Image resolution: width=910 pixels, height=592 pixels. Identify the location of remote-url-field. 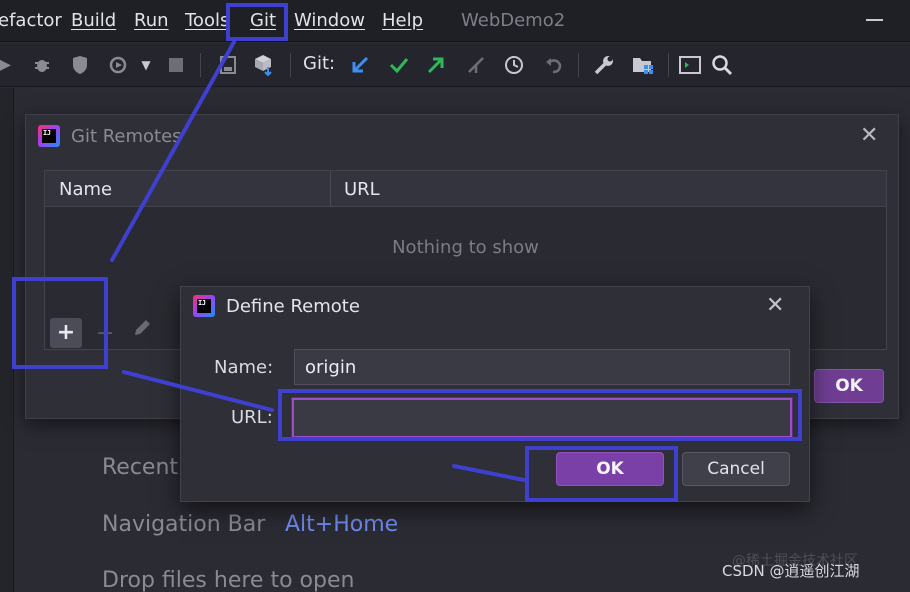
(542, 418).